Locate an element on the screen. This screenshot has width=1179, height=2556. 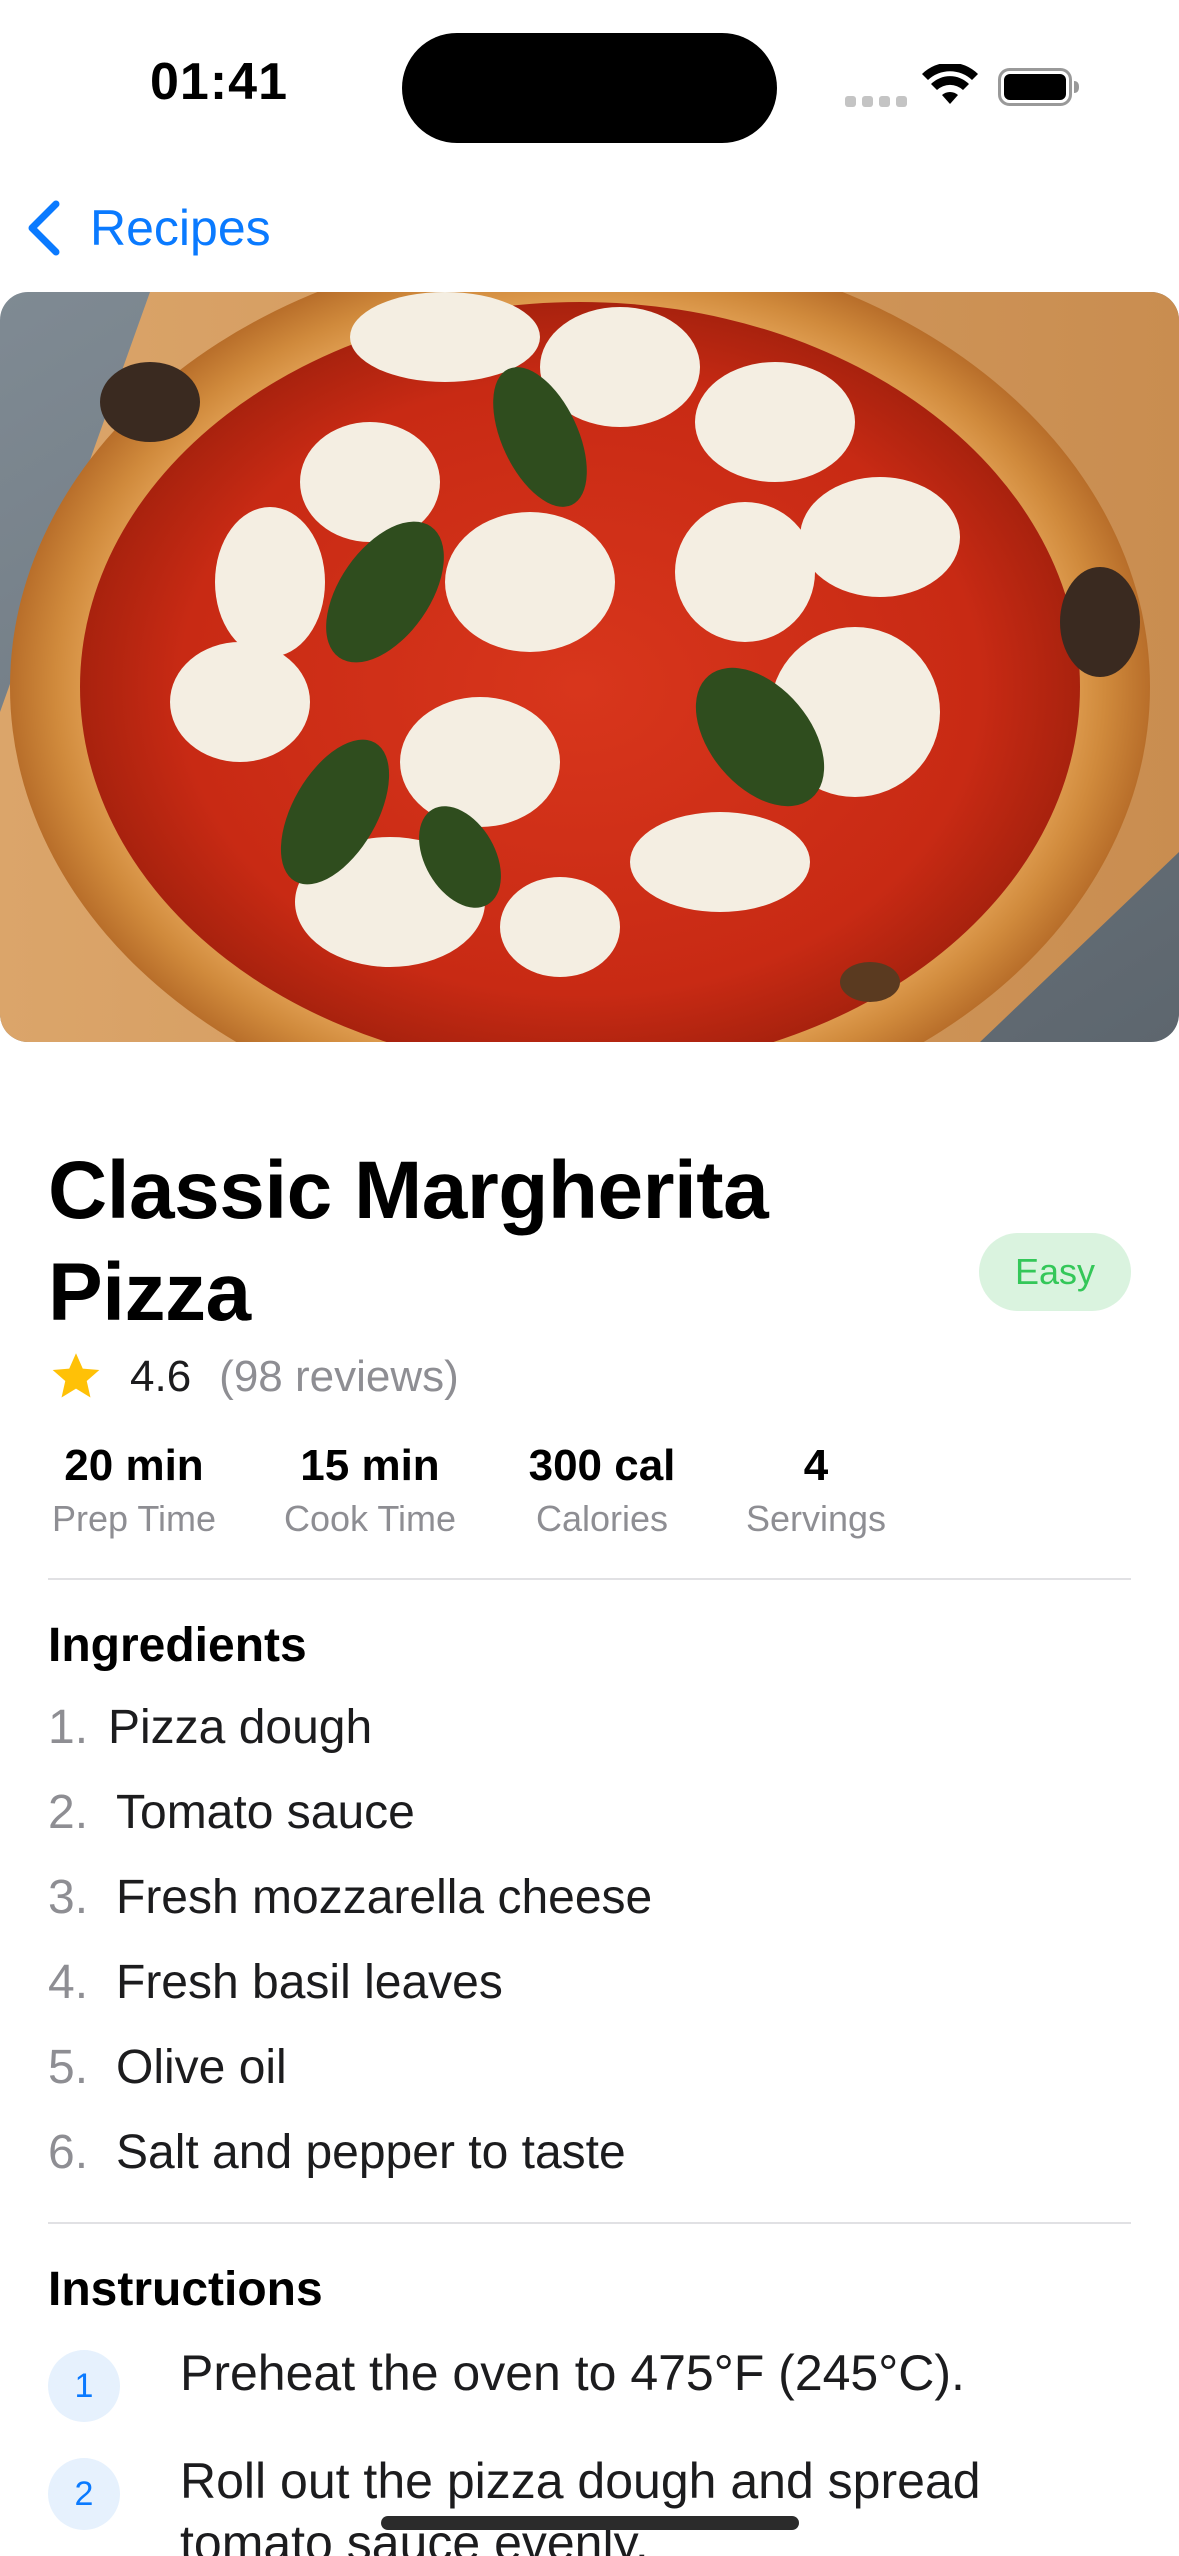
ingredient-number: 2. is located at coordinates (68, 1812).